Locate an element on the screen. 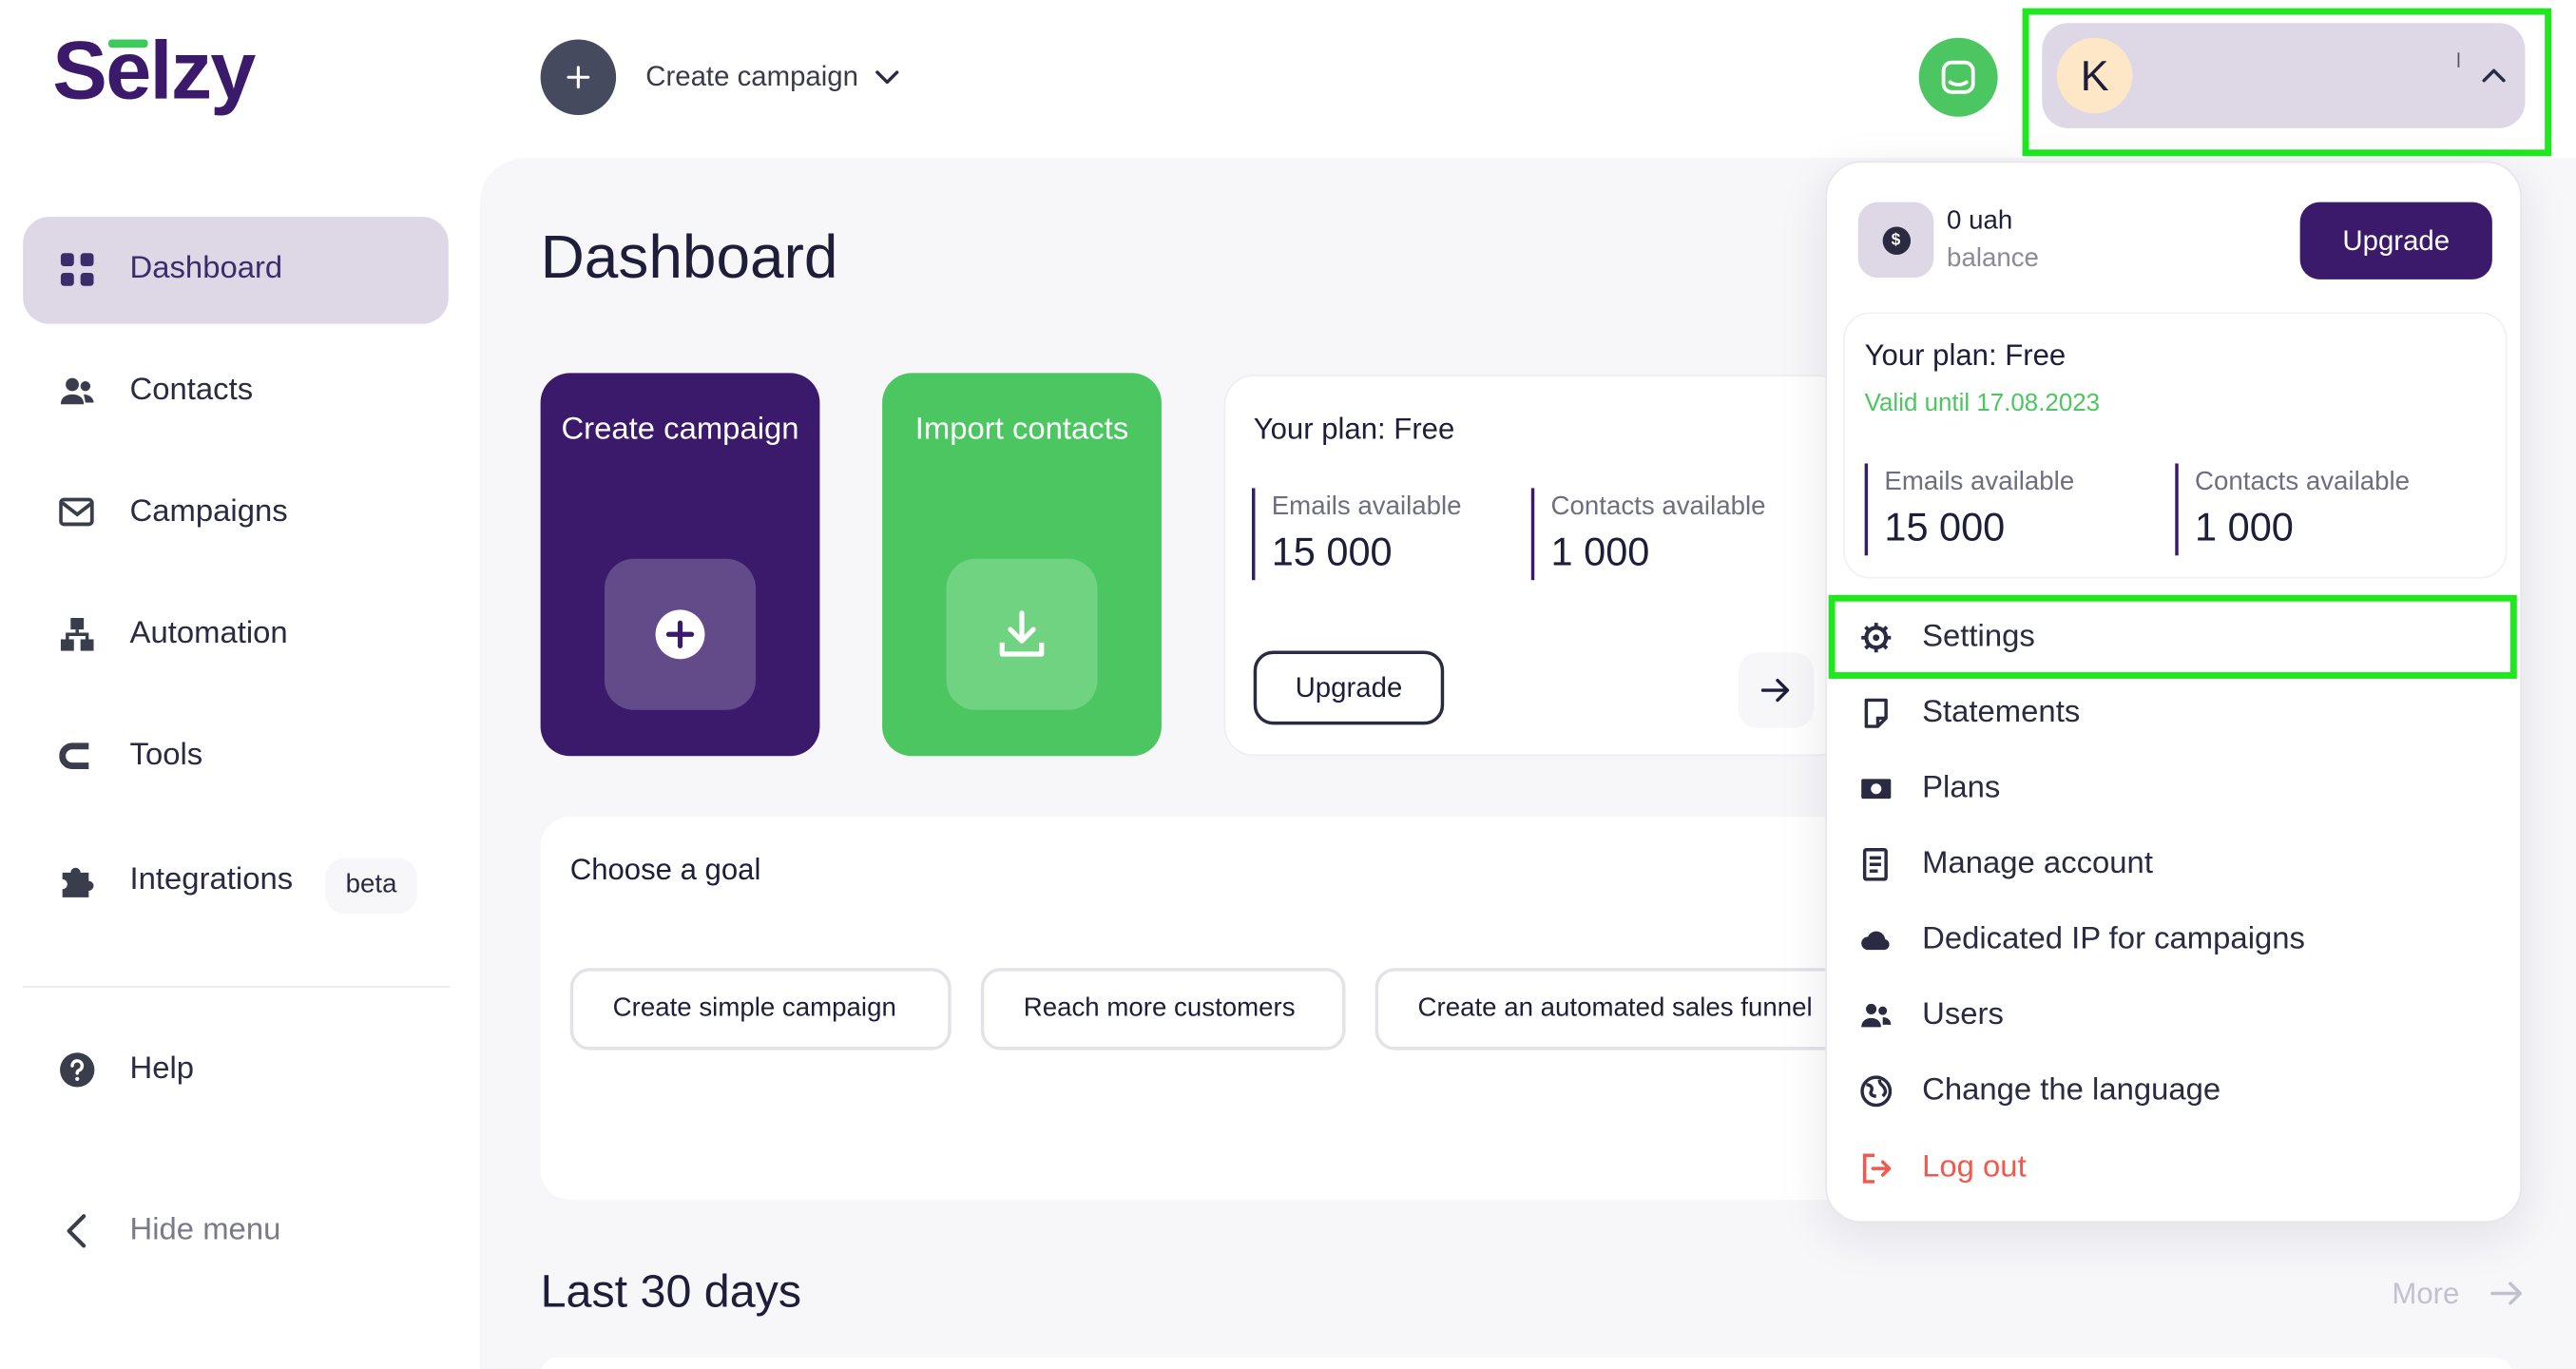 This screenshot has height=1369, width=2576. menu-item-dedicated-ip: Dedicated IP for campaigns is located at coordinates (2175, 940).